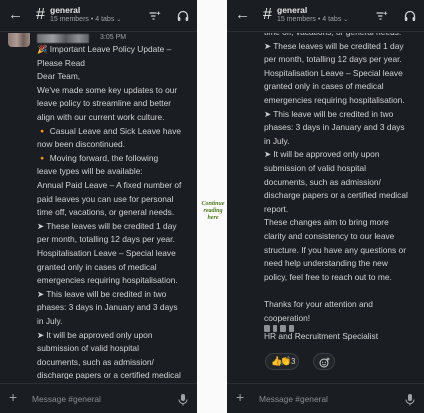 Image resolution: width=424 pixels, height=413 pixels. What do you see at coordinates (286, 361) in the screenshot?
I see `clap-icon: 👏` at bounding box center [286, 361].